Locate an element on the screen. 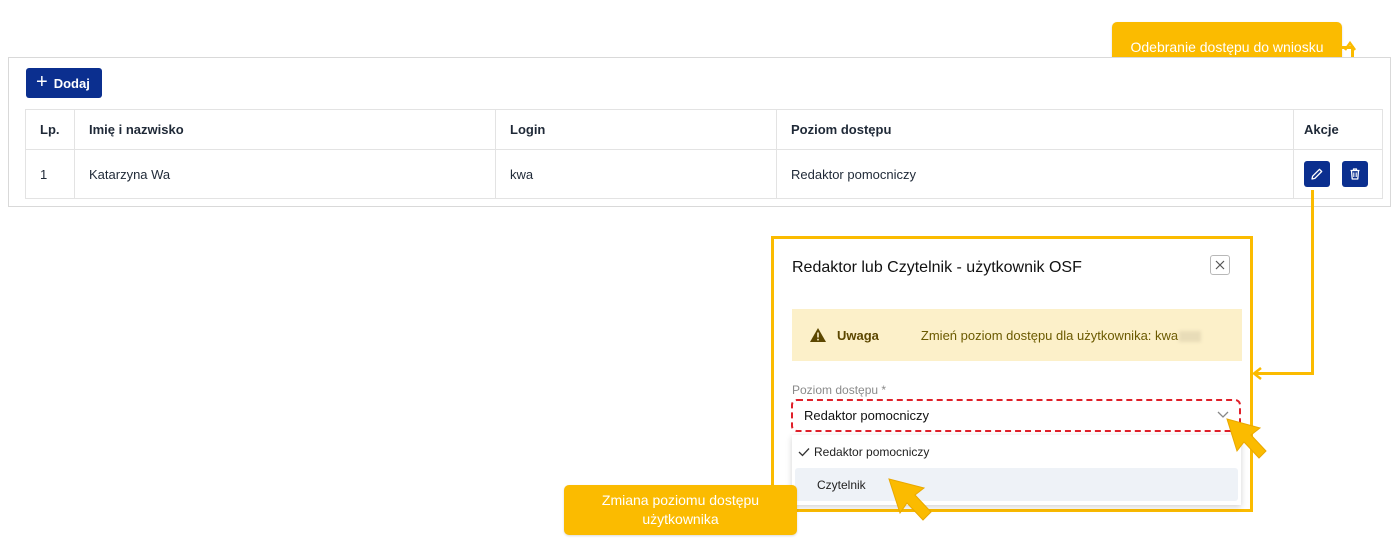 Image resolution: width=1397 pixels, height=559 pixels. header-actions: Akcje is located at coordinates (1338, 129).